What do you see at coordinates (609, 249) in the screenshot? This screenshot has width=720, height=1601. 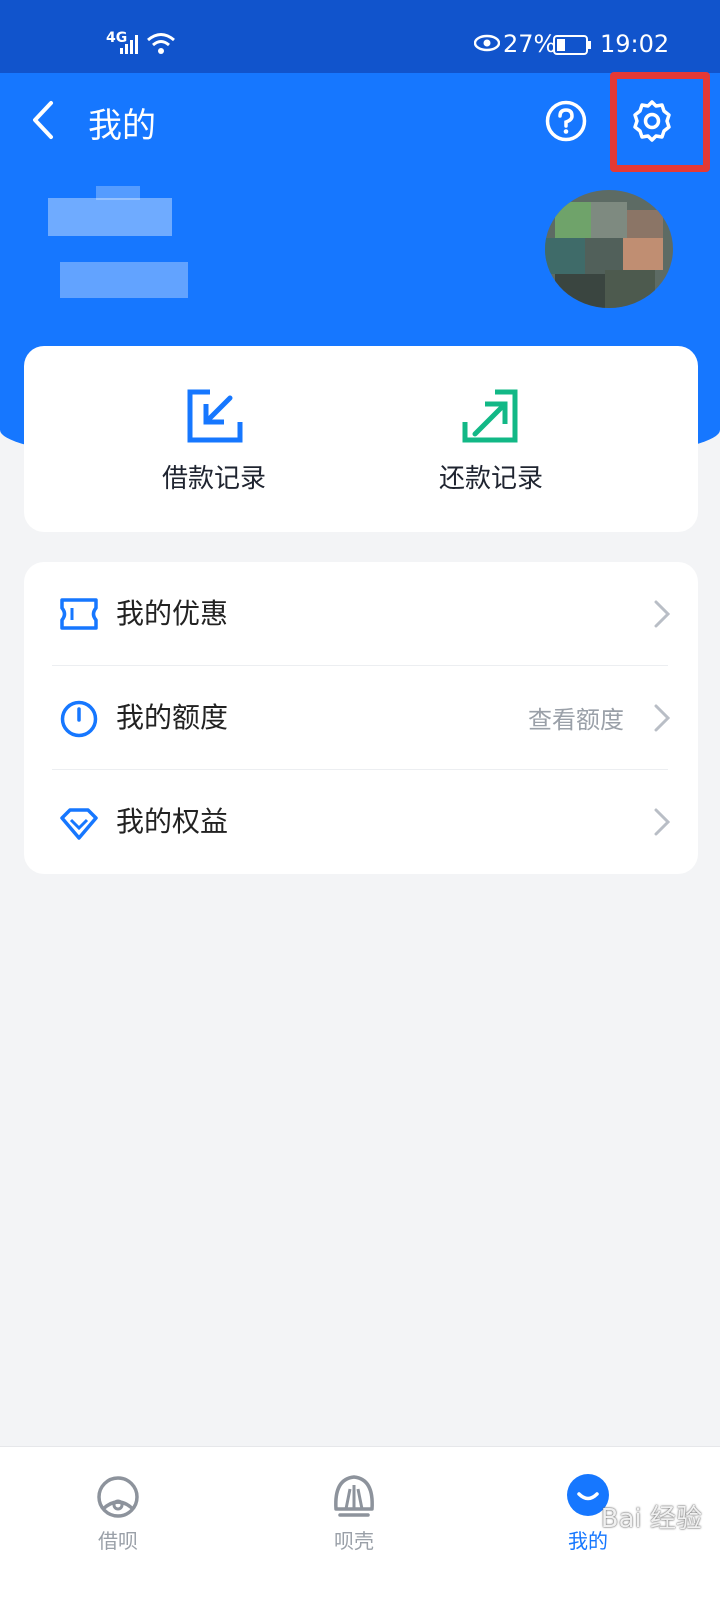 I see `avatar` at bounding box center [609, 249].